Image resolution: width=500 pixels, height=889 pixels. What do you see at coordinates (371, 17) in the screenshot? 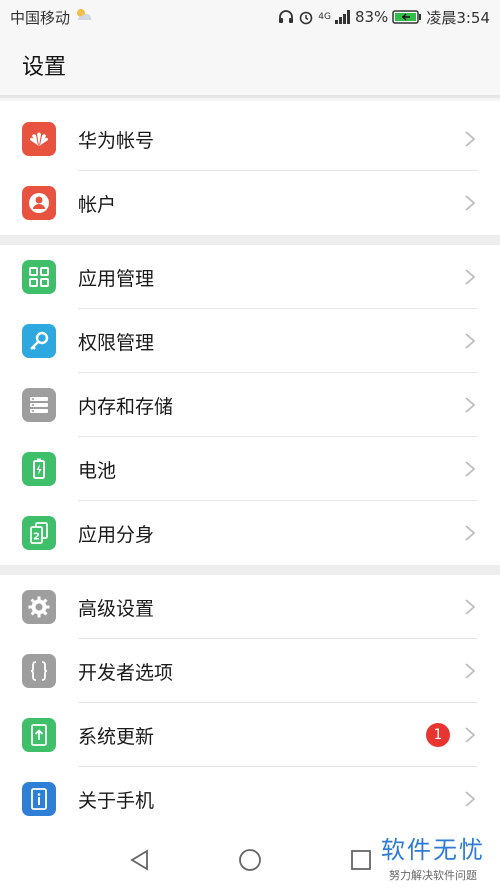
I see `battery-percent: 83%` at bounding box center [371, 17].